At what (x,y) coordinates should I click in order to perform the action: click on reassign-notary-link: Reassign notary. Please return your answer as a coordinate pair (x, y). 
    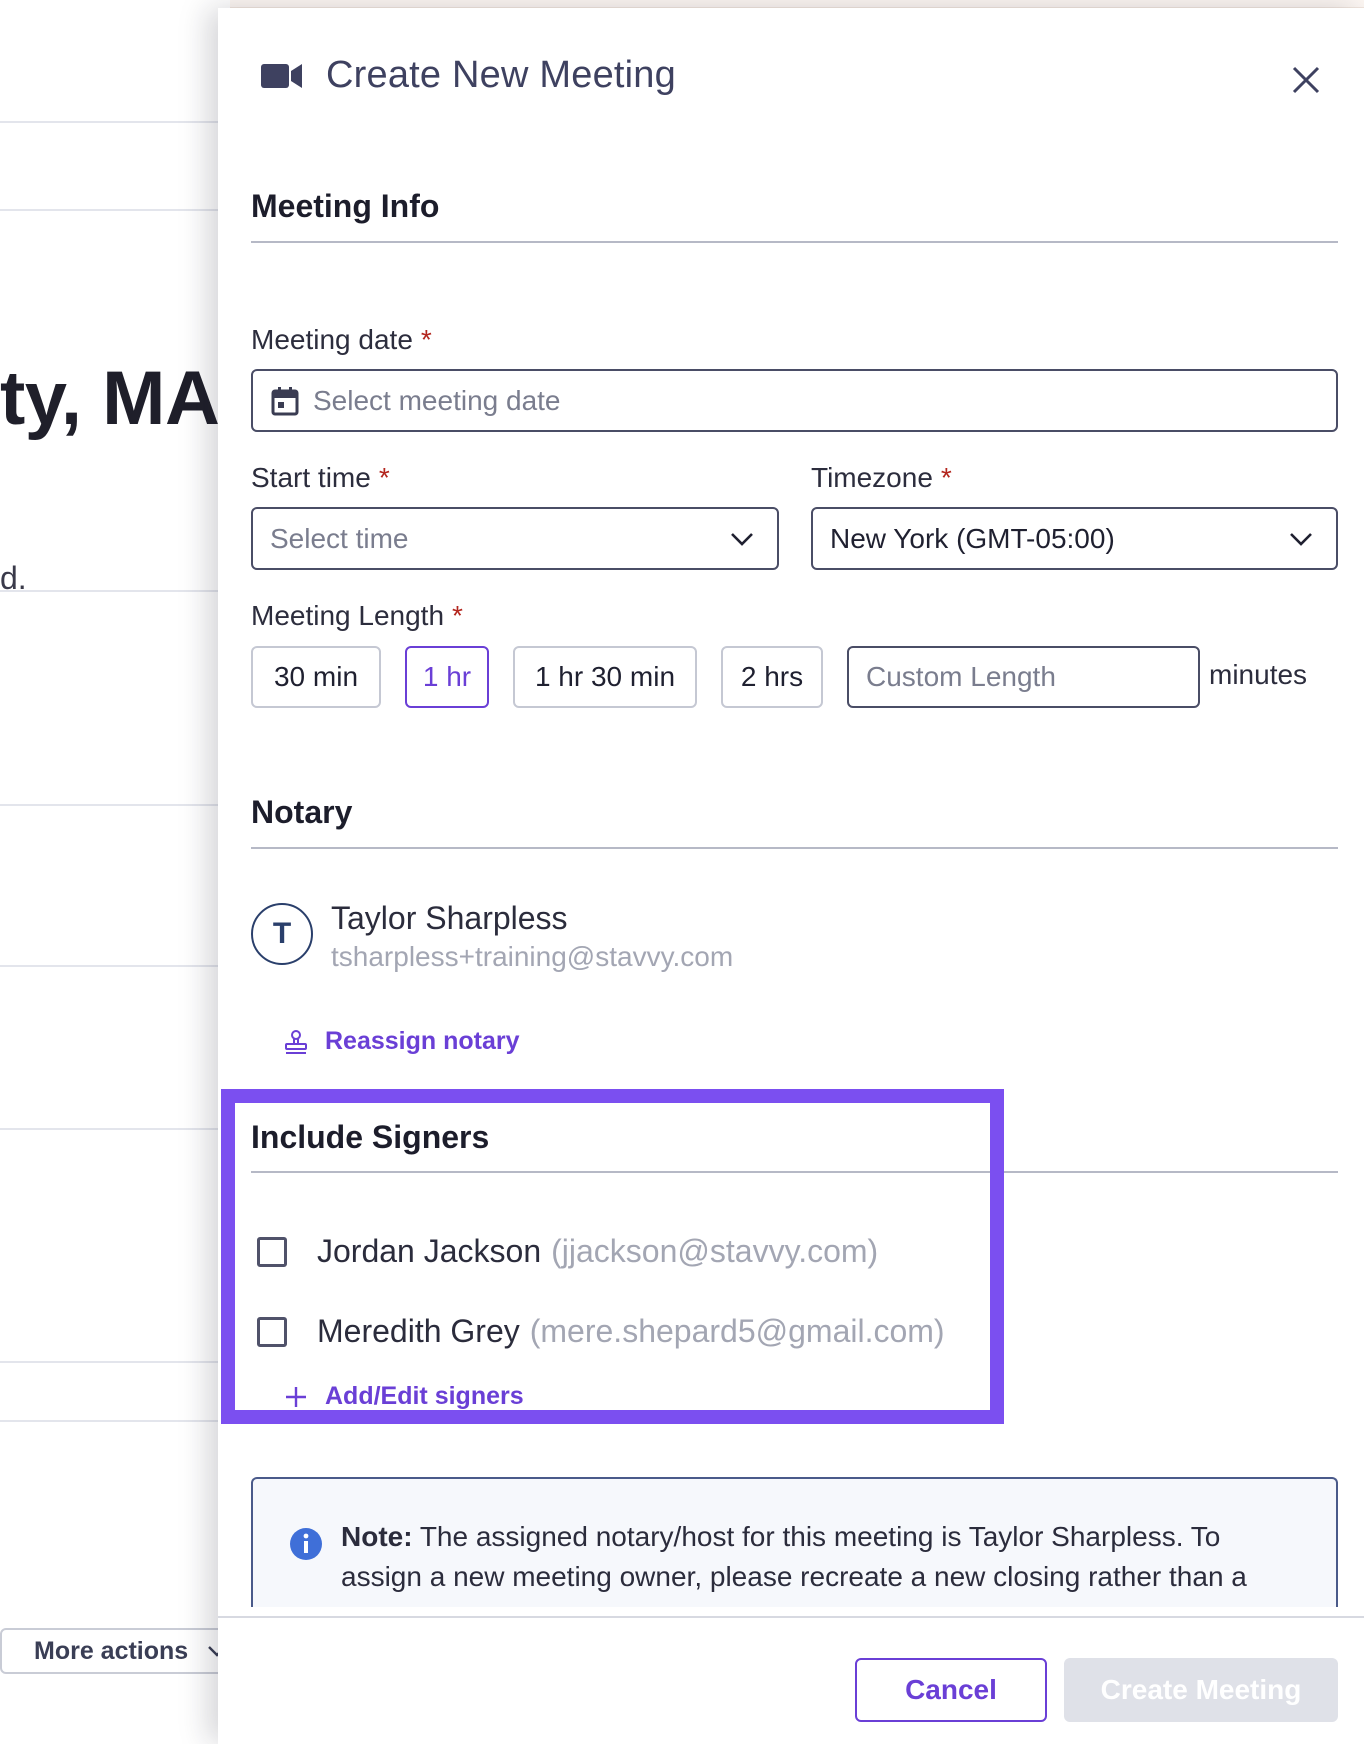
    Looking at the image, I should click on (401, 1041).